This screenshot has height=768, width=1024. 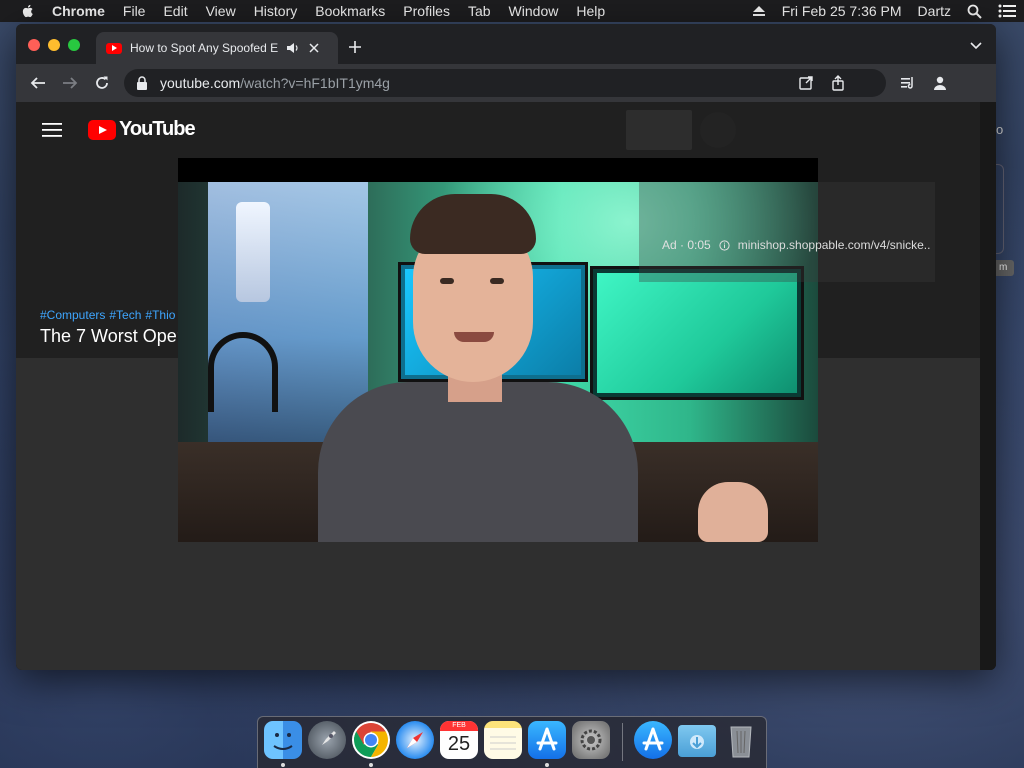 What do you see at coordinates (371, 740) in the screenshot?
I see `chrome-icon` at bounding box center [371, 740].